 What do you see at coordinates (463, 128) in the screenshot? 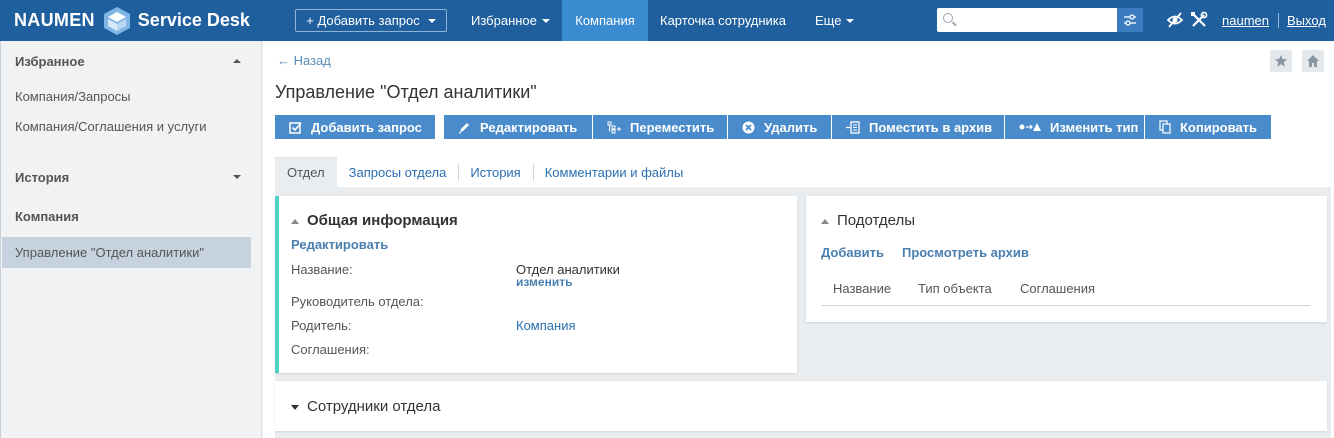
I see `pencil-icon` at bounding box center [463, 128].